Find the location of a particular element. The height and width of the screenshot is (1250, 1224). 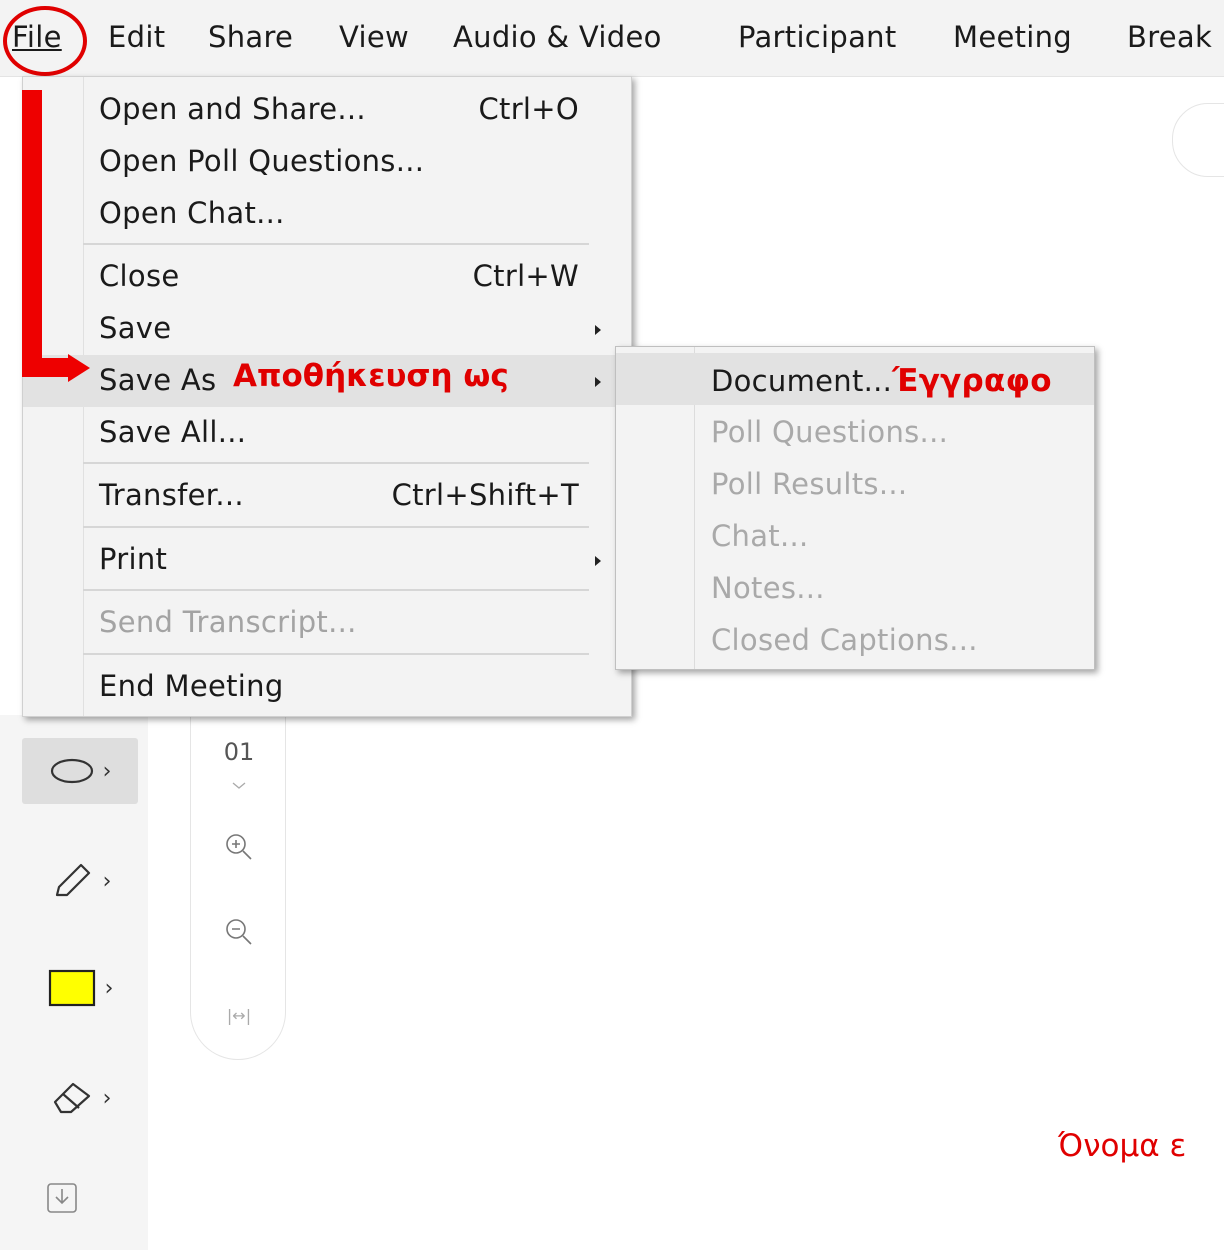

collapsed-panel-handle is located at coordinates (1198, 140).